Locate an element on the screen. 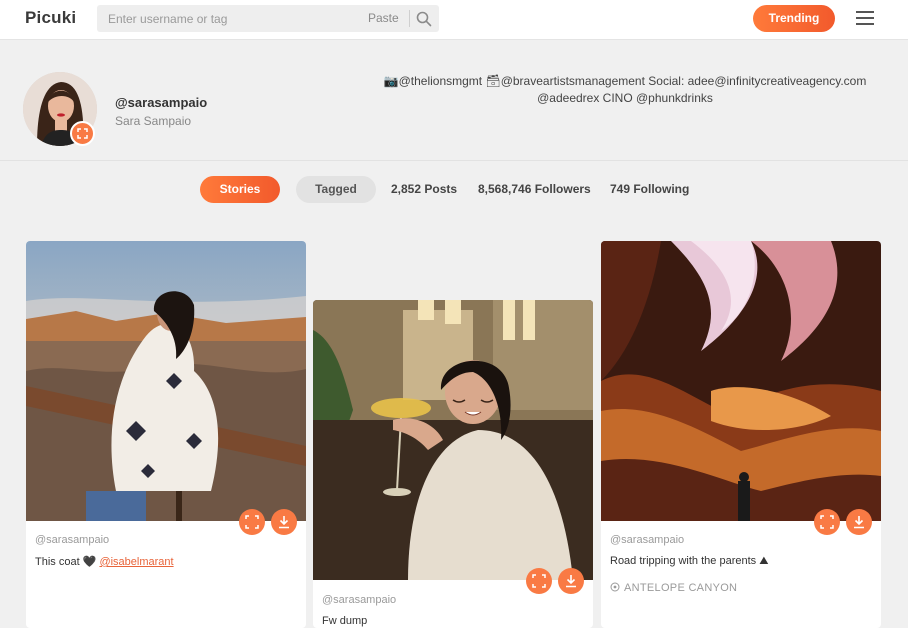  profile-divider is located at coordinates (454, 160).